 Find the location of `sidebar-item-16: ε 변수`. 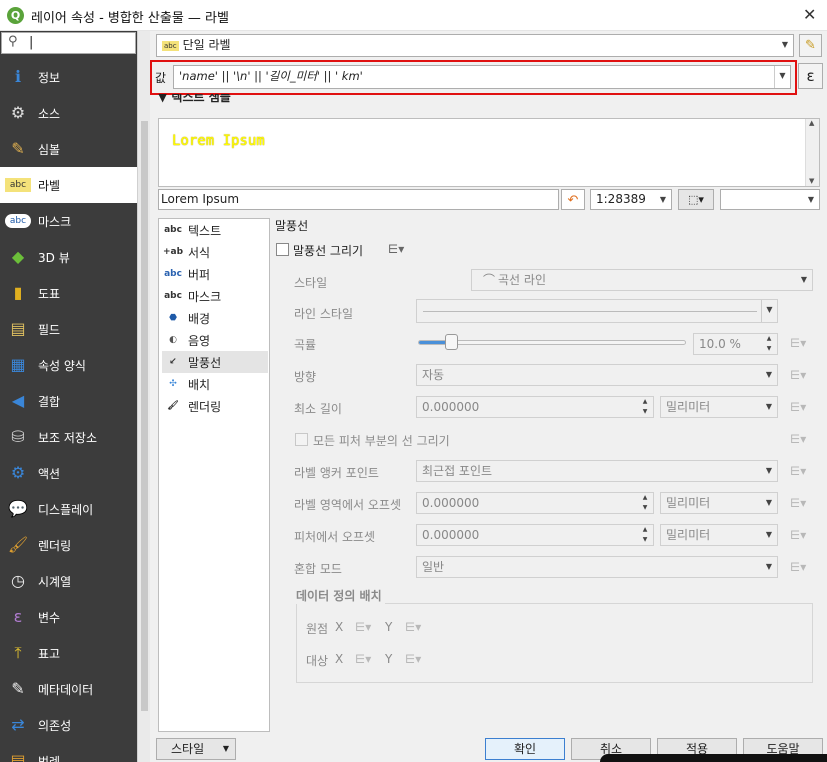

sidebar-item-16: ε 변수 is located at coordinates (68, 617).